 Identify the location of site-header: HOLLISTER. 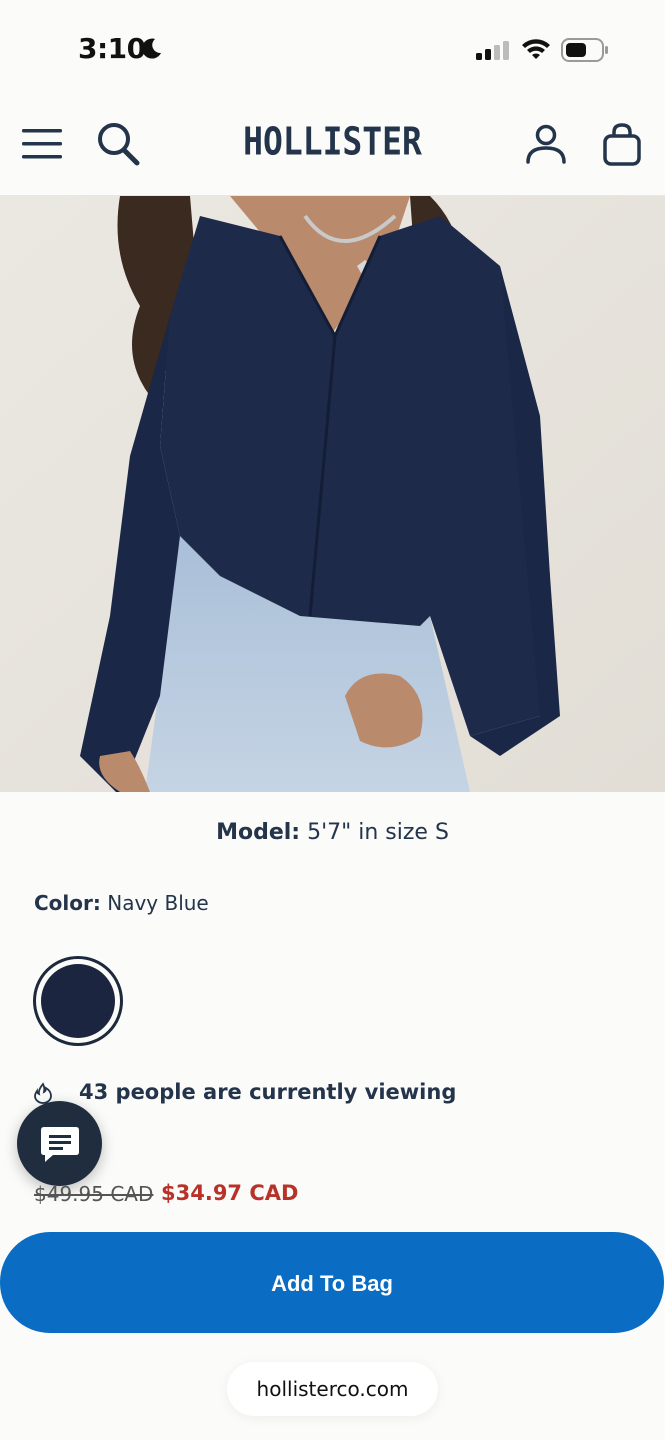
(332, 148).